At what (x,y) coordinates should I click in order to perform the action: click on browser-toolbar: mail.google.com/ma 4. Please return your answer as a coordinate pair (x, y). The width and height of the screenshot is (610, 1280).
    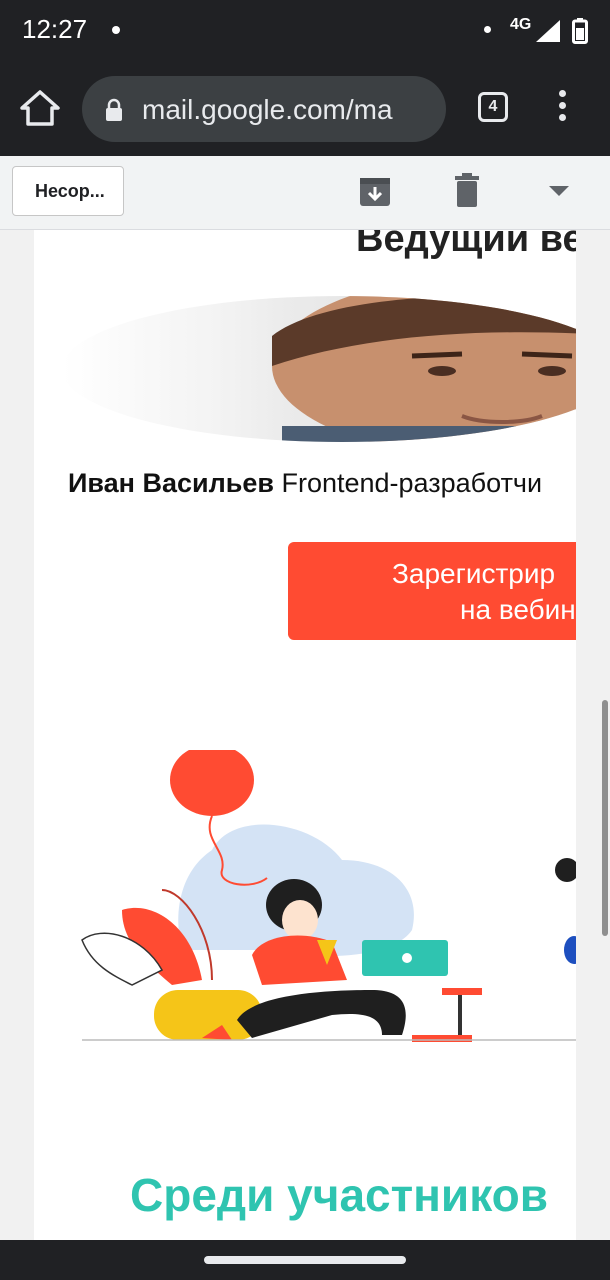
    Looking at the image, I should click on (305, 108).